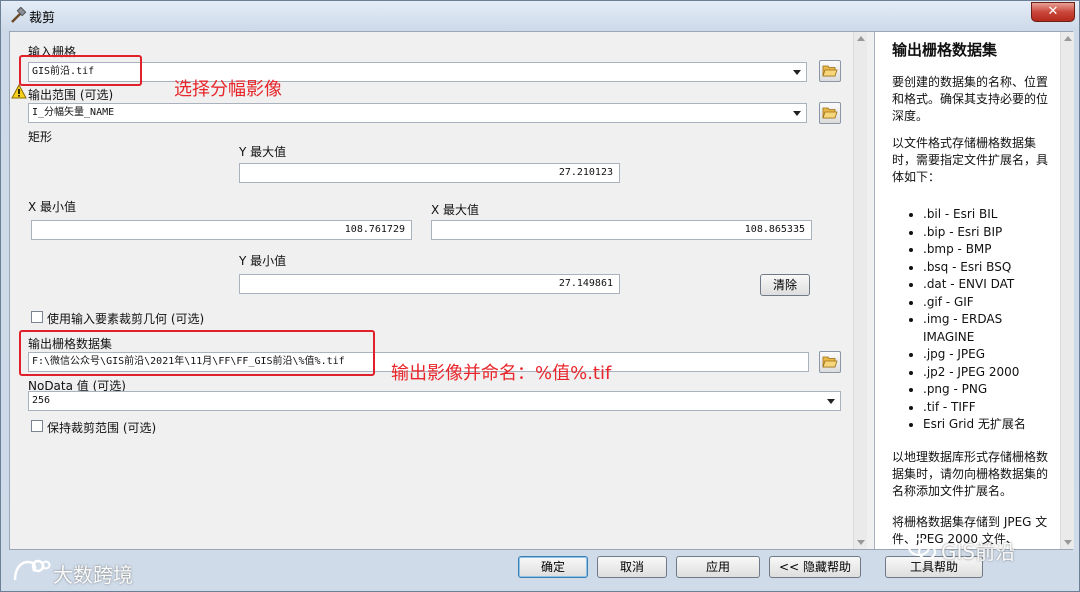 The height and width of the screenshot is (592, 1080). I want to click on output-extent-value: I_分幅矢量_NAME, so click(73, 112).